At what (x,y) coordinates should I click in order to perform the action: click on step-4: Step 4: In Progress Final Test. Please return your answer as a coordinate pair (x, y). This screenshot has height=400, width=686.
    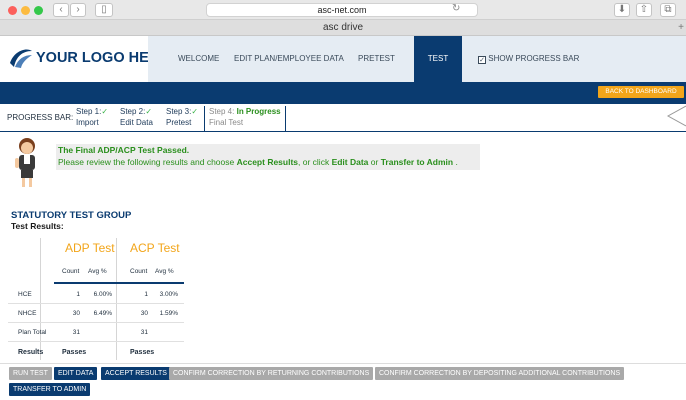
    Looking at the image, I should click on (245, 119).